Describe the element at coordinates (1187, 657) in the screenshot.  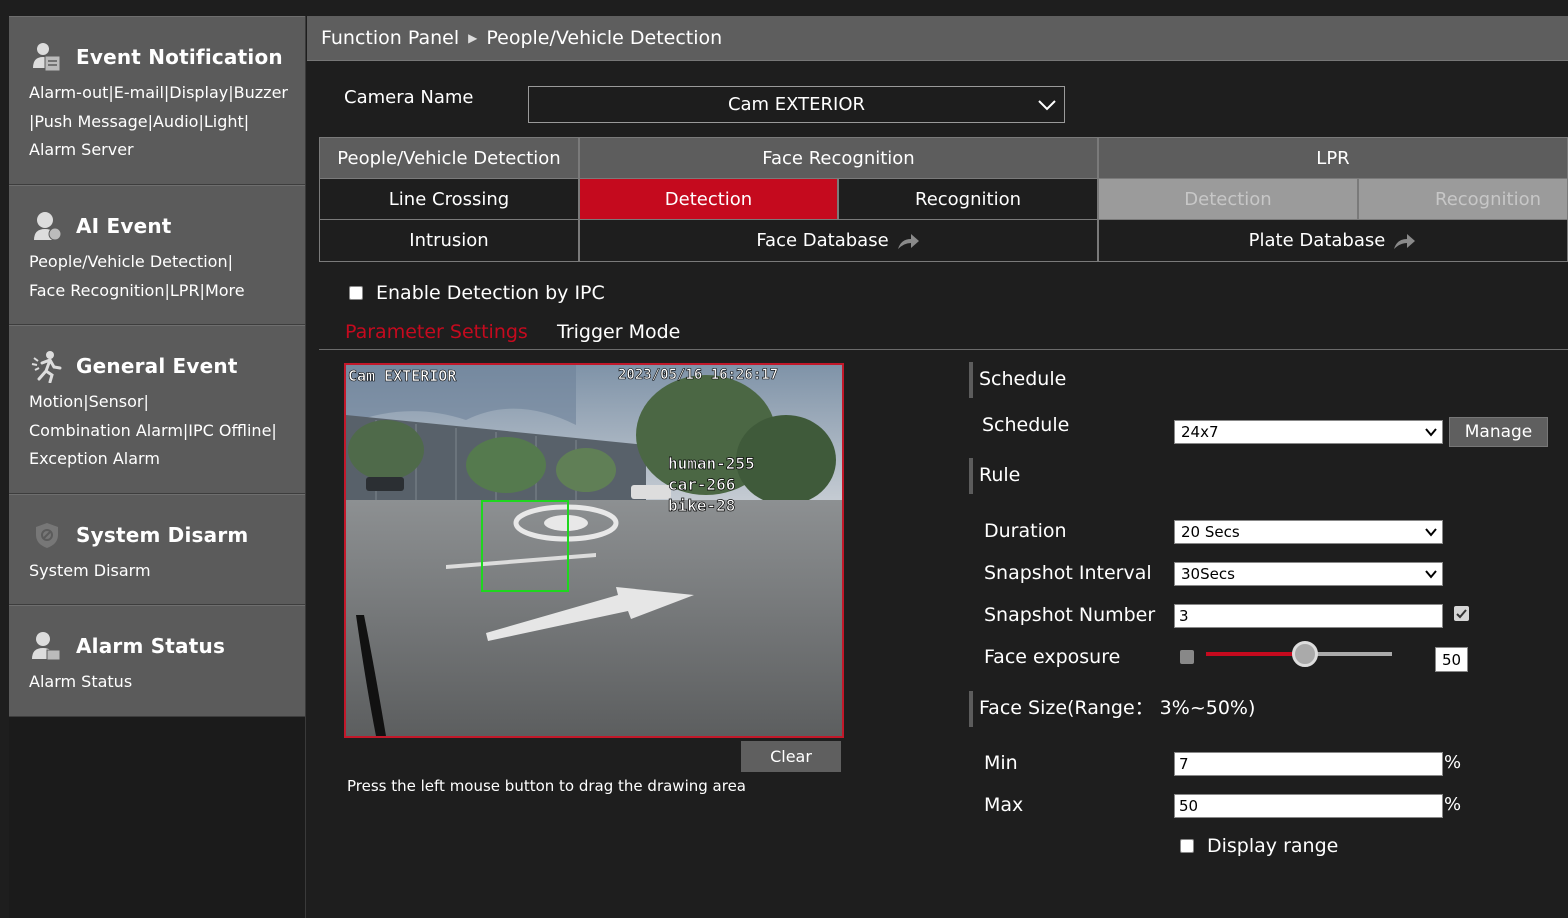
I see `face-exposure-checkbox` at that location.